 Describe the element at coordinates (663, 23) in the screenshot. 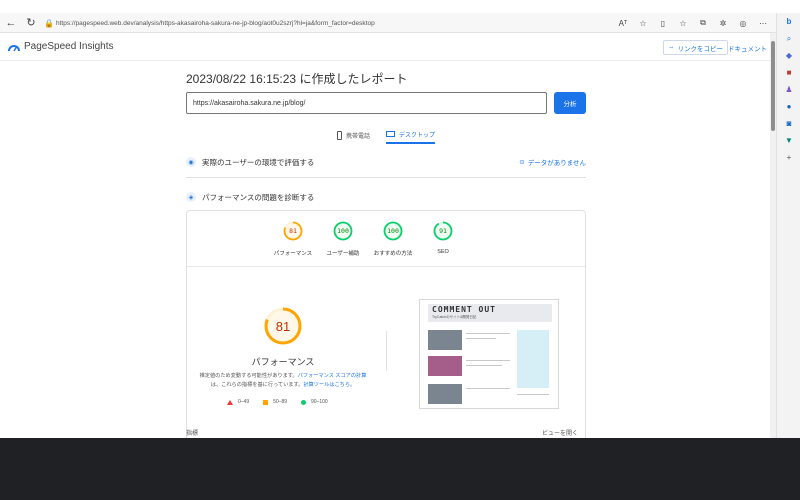

I see `split-screen-icon: ▯` at that location.